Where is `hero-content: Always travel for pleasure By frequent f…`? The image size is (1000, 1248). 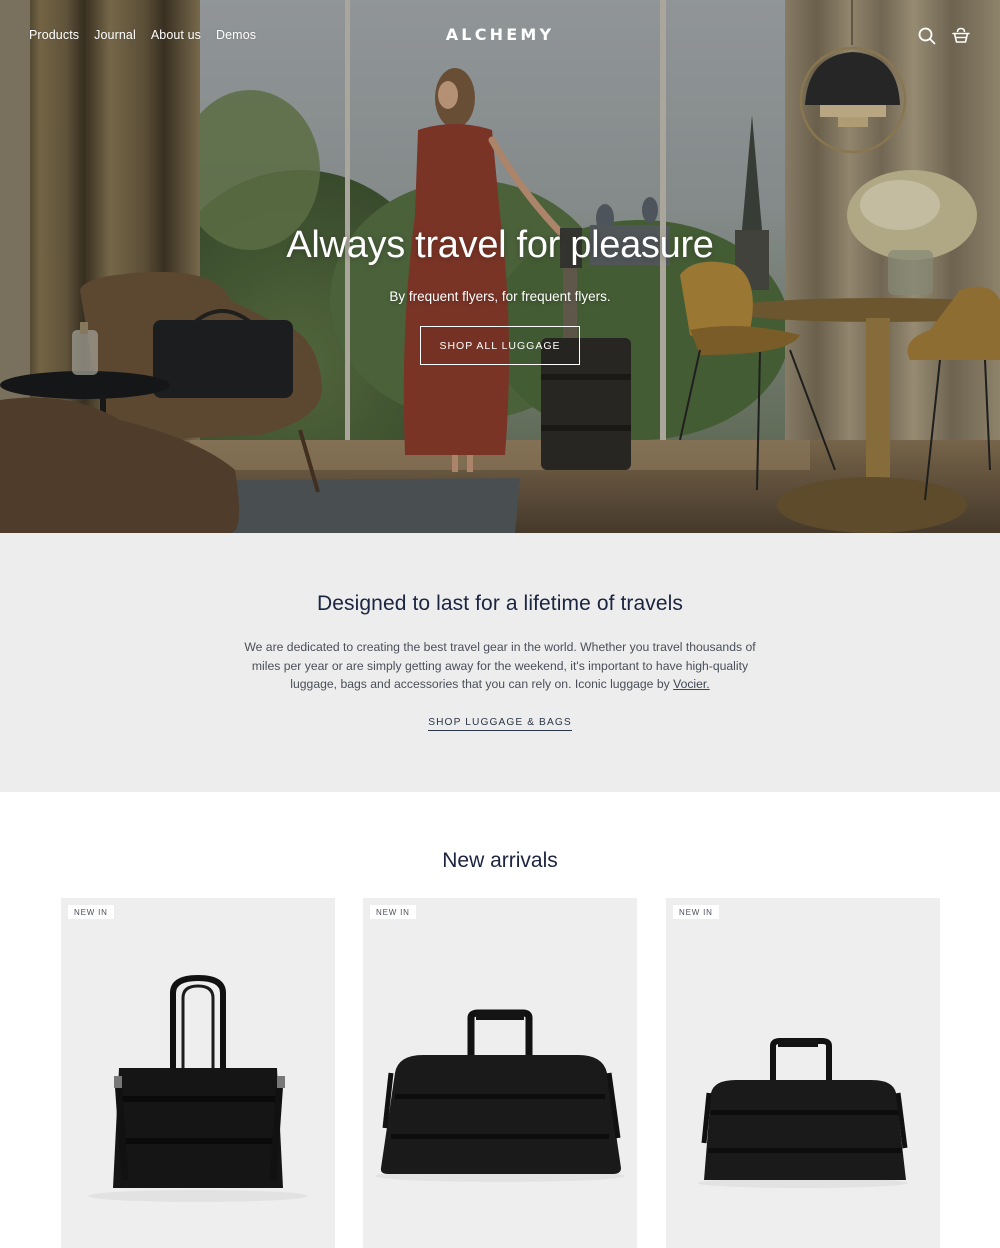
hero-content: Always travel for pleasure By frequent f… is located at coordinates (500, 294).